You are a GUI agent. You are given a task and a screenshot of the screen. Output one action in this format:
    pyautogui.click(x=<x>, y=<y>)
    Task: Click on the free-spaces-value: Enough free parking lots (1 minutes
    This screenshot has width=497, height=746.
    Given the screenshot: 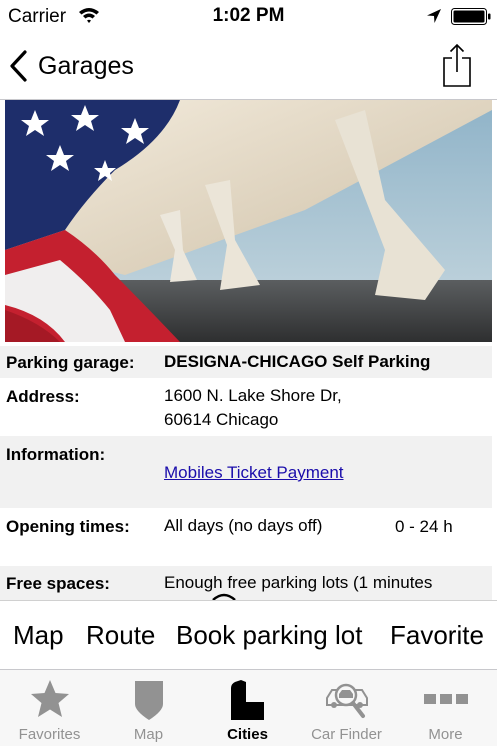 What is the action you would take?
    pyautogui.click(x=298, y=582)
    